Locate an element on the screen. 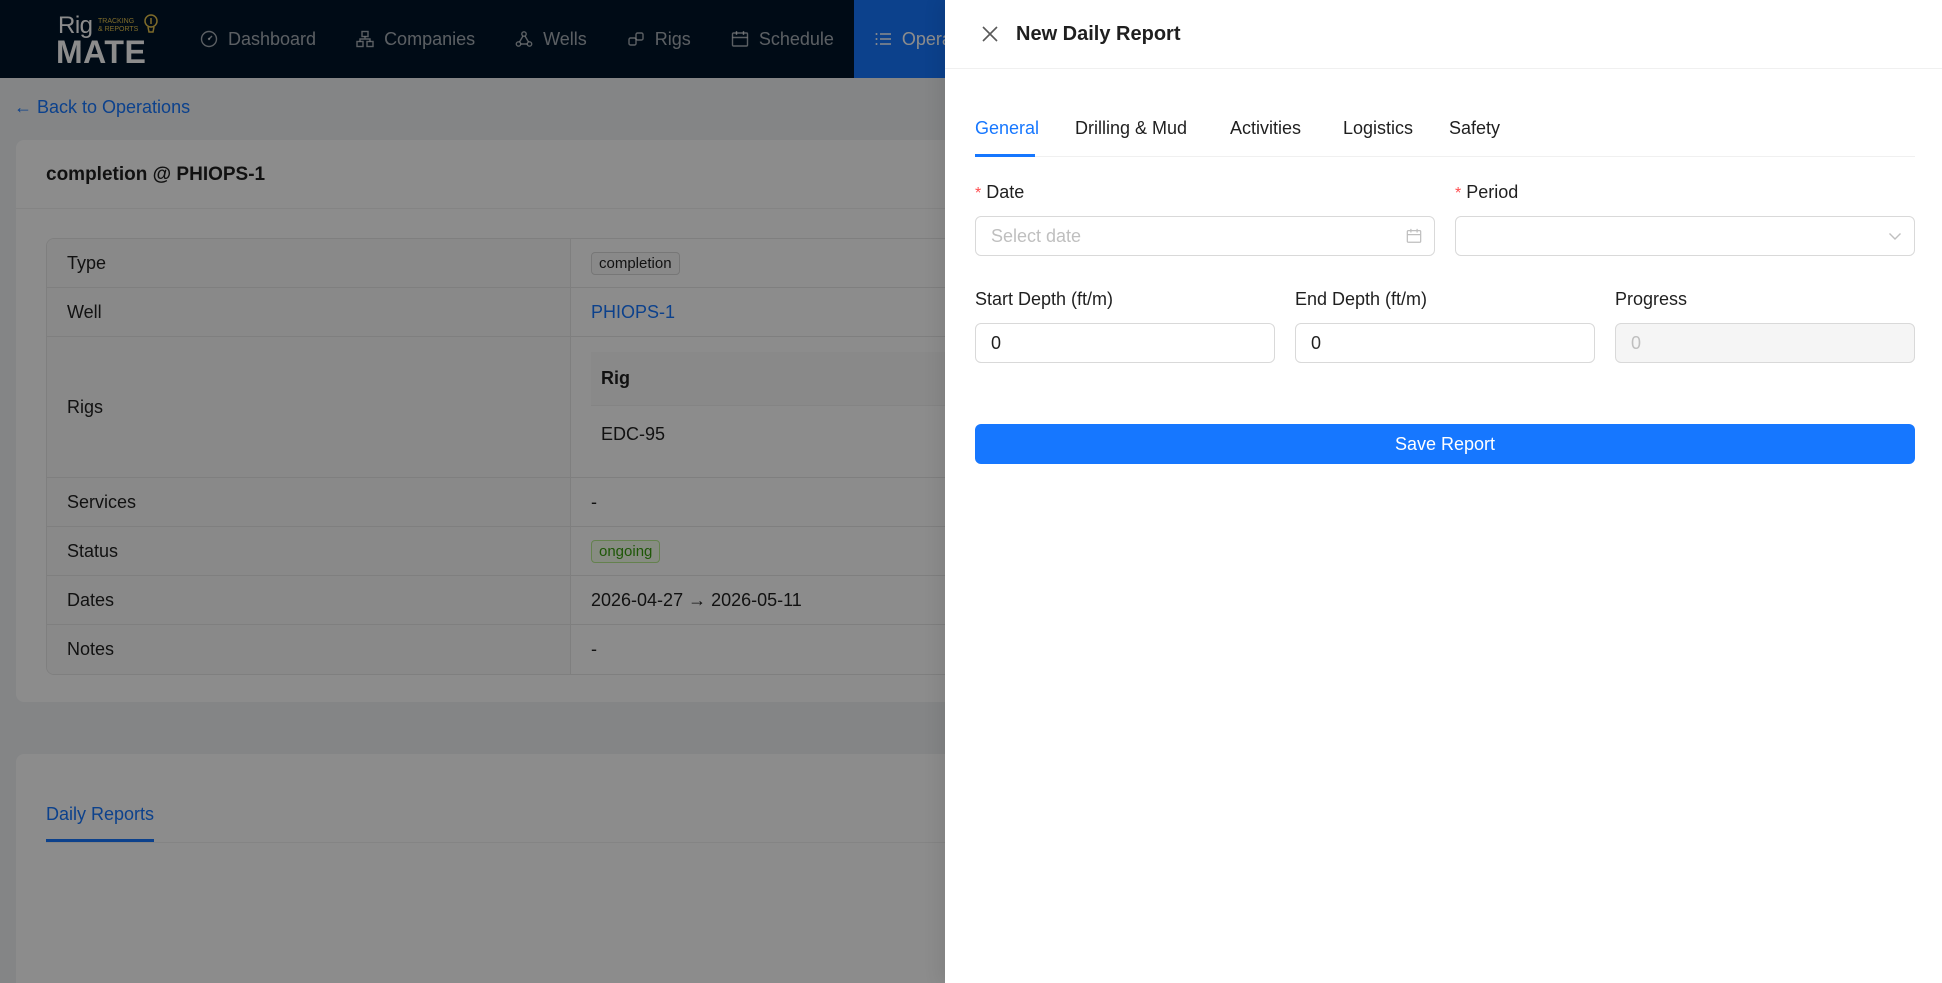 Image resolution: width=1942 pixels, height=983 pixels. tab-general: General is located at coordinates (1007, 128).